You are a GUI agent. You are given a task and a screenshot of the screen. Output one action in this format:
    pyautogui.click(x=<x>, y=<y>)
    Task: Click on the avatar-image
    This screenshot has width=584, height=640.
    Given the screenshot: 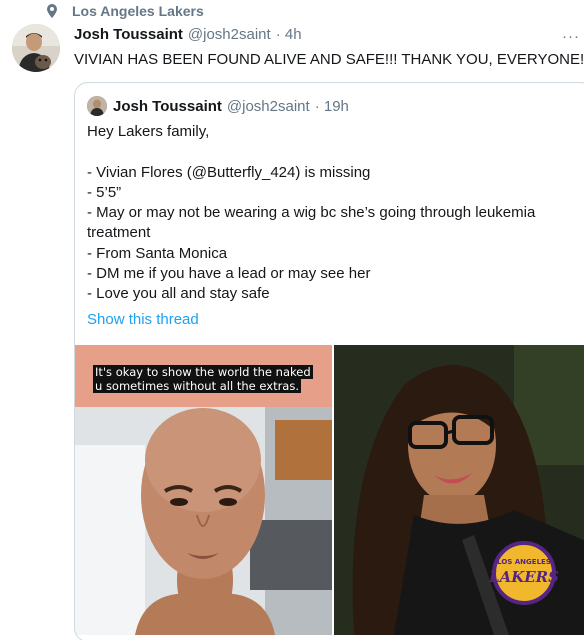 What is the action you would take?
    pyautogui.click(x=36, y=48)
    